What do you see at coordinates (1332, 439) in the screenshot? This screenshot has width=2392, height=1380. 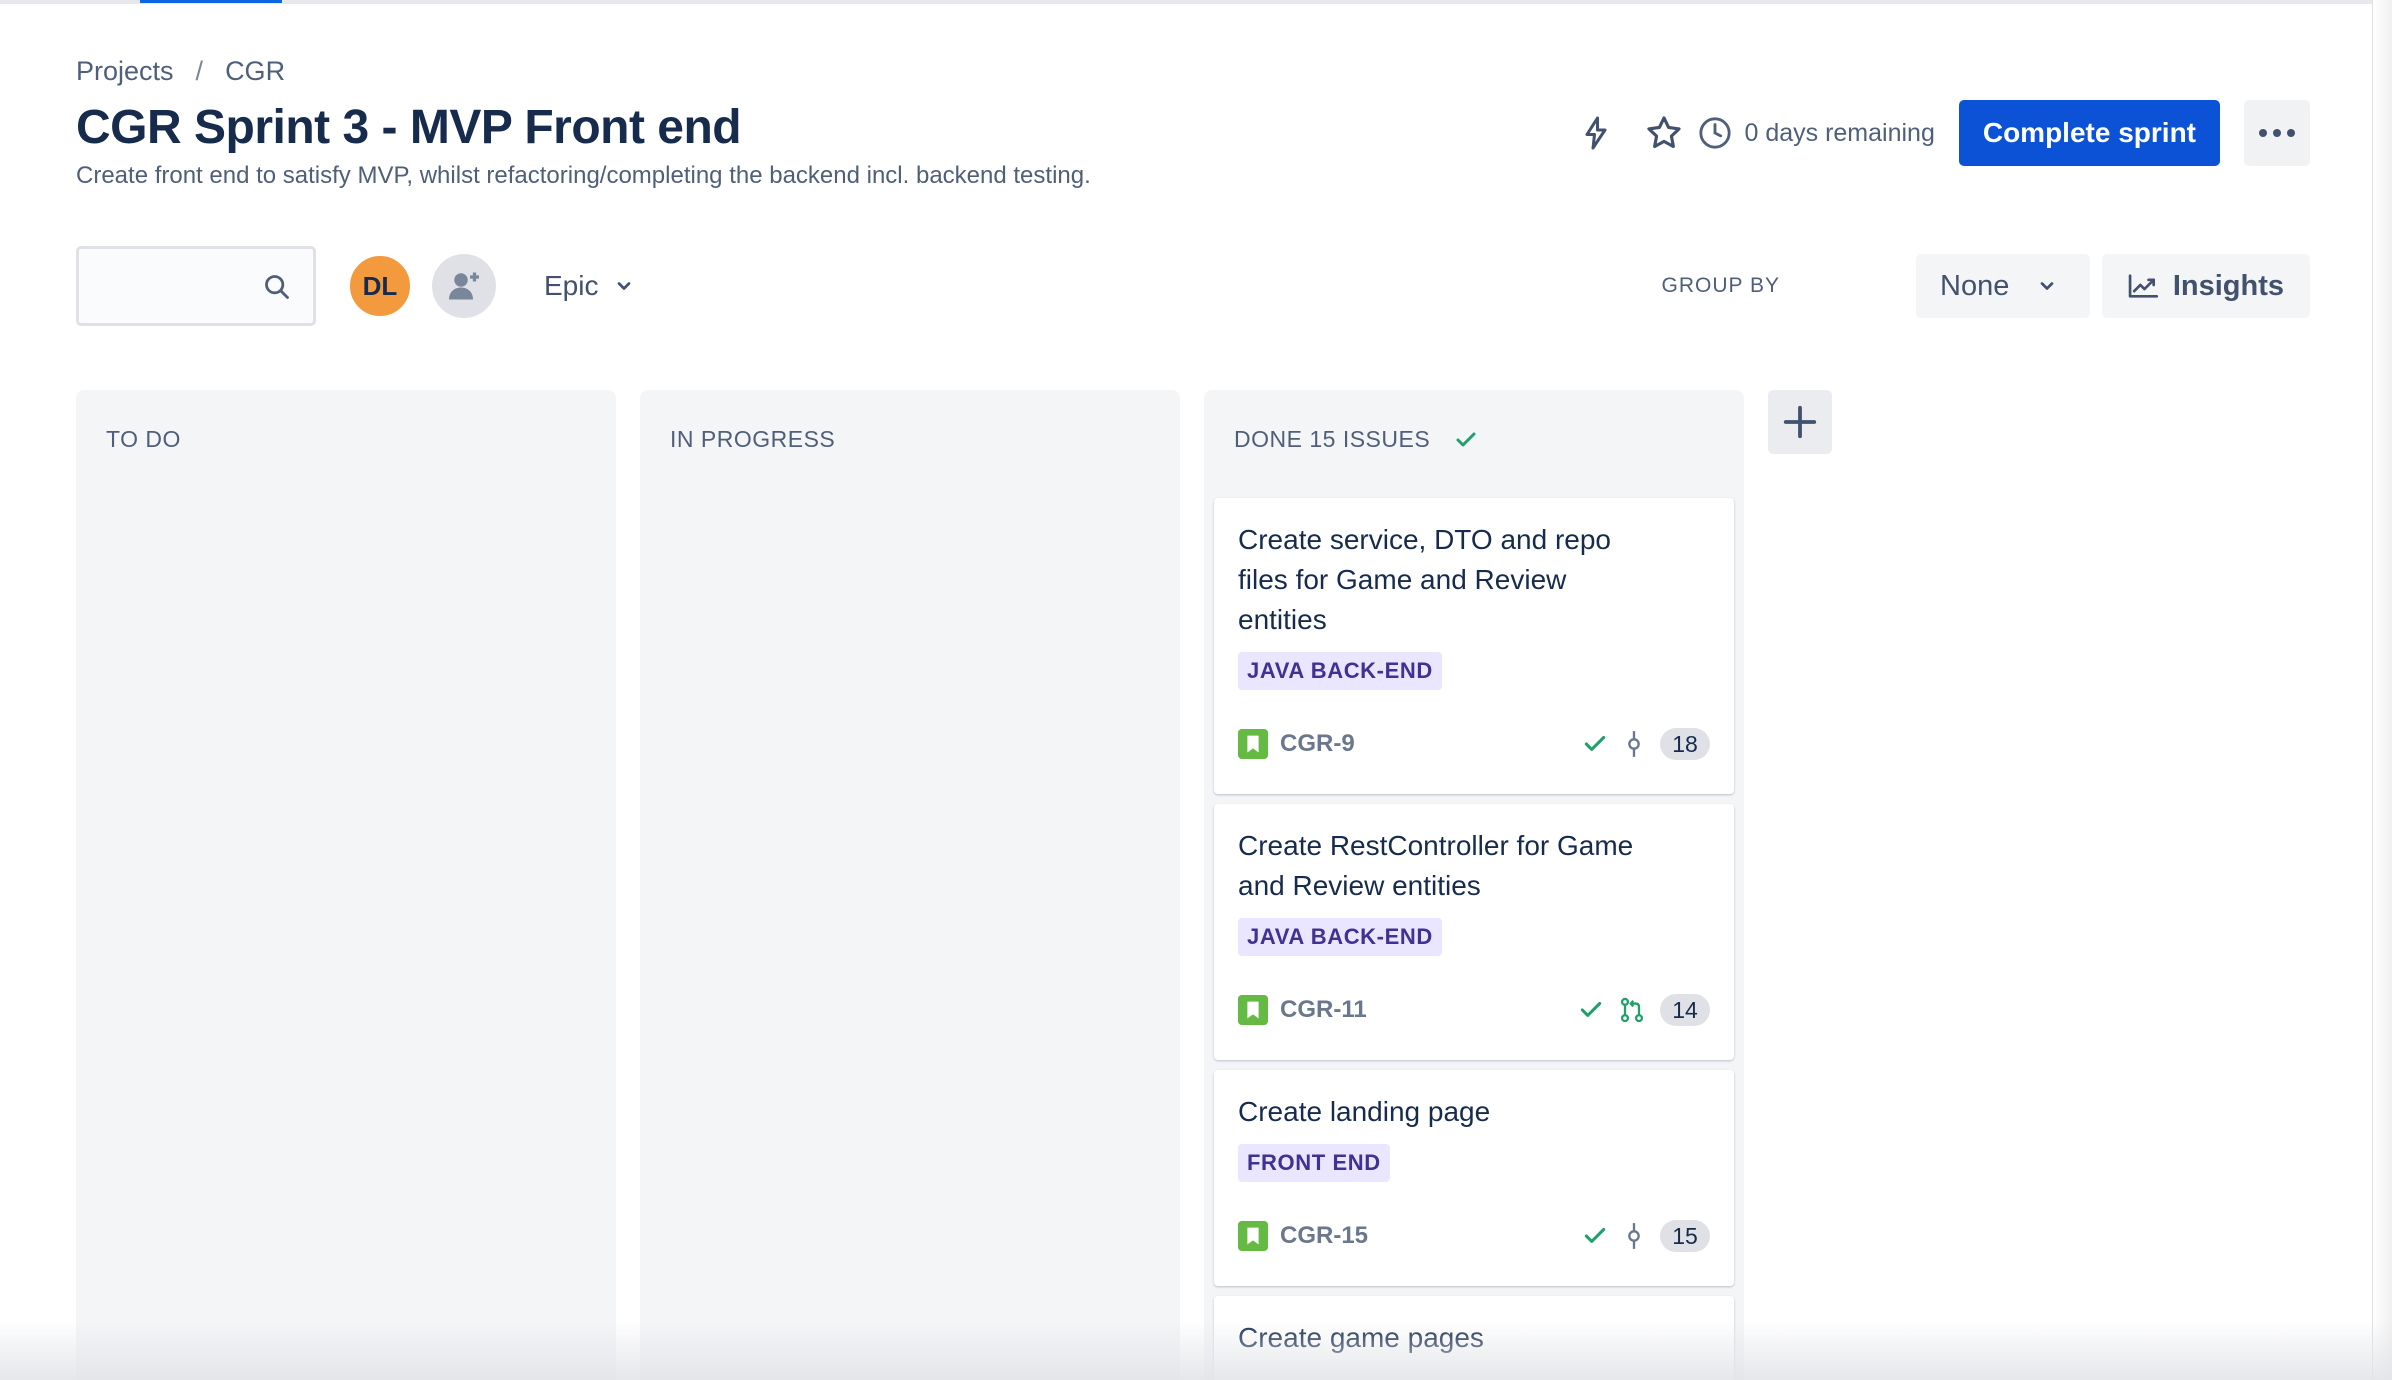 I see `column-title-done: DONE 15 ISSUES` at bounding box center [1332, 439].